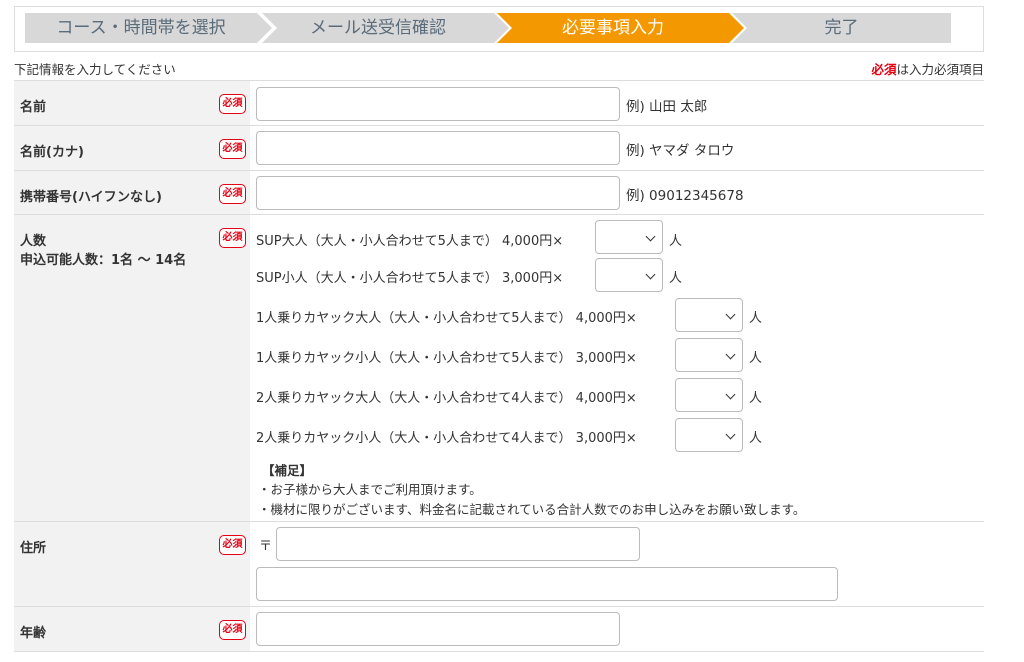 This screenshot has width=1024, height=662. Describe the element at coordinates (33, 241) in the screenshot. I see `people-label: 人数` at that location.